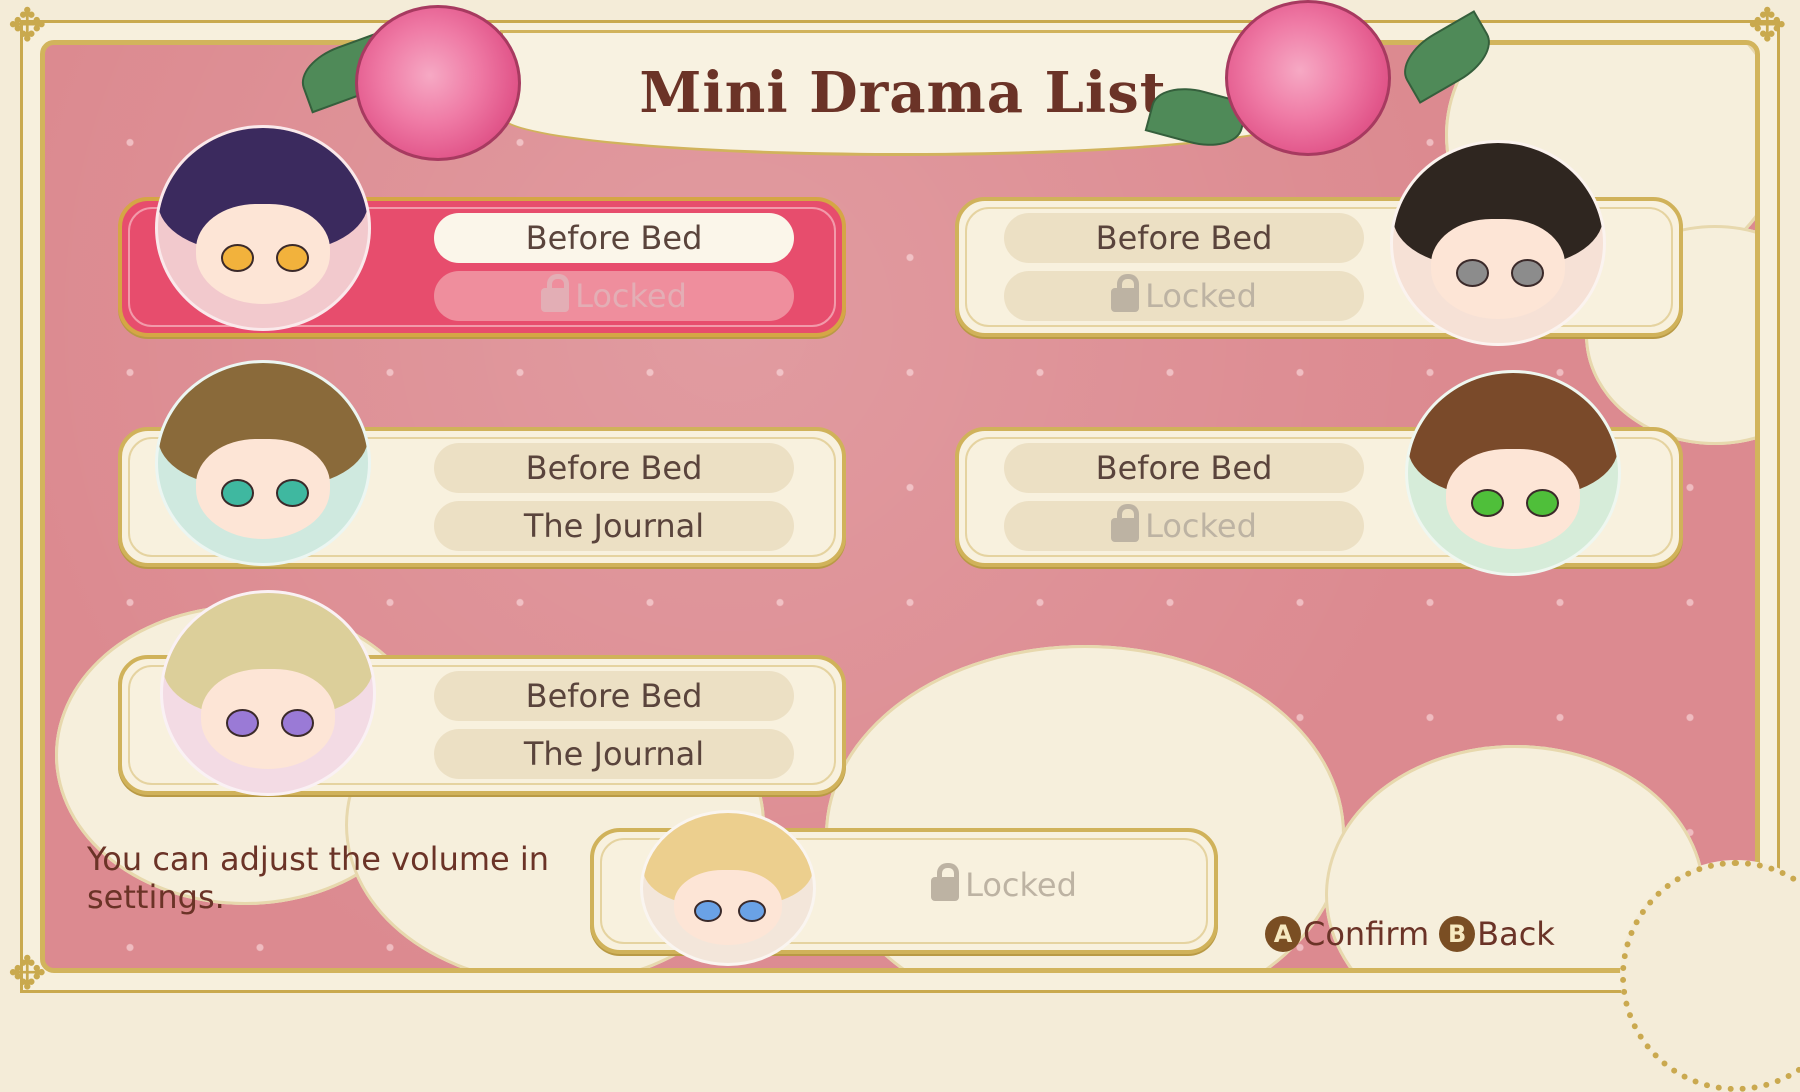 This screenshot has height=1092, width=1800. I want to click on back-label: Back, so click(1516, 934).